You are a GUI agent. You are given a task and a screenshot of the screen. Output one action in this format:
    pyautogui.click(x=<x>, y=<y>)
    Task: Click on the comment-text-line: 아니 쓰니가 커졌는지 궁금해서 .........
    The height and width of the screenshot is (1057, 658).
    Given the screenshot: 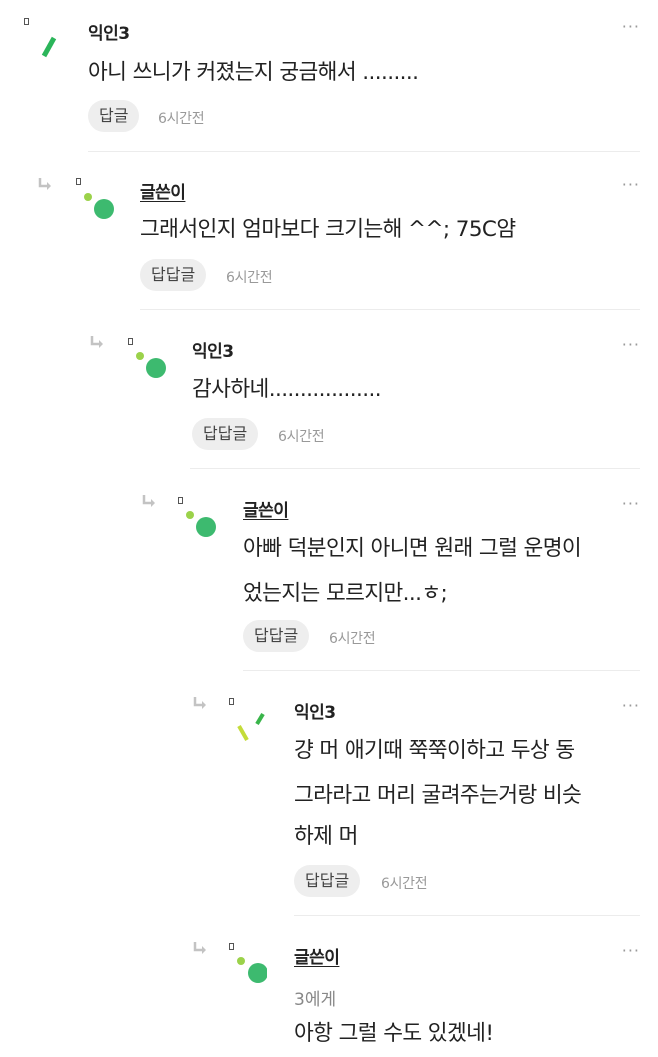 What is the action you would take?
    pyautogui.click(x=253, y=72)
    